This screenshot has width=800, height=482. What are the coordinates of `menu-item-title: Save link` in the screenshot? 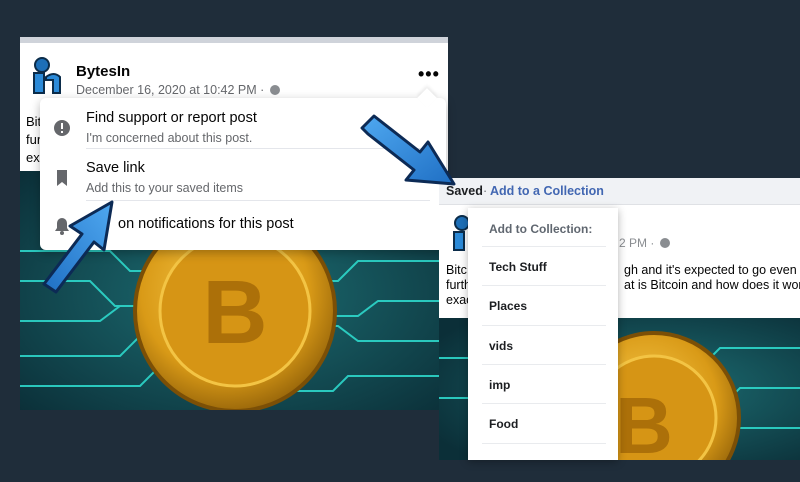 It's located at (115, 168).